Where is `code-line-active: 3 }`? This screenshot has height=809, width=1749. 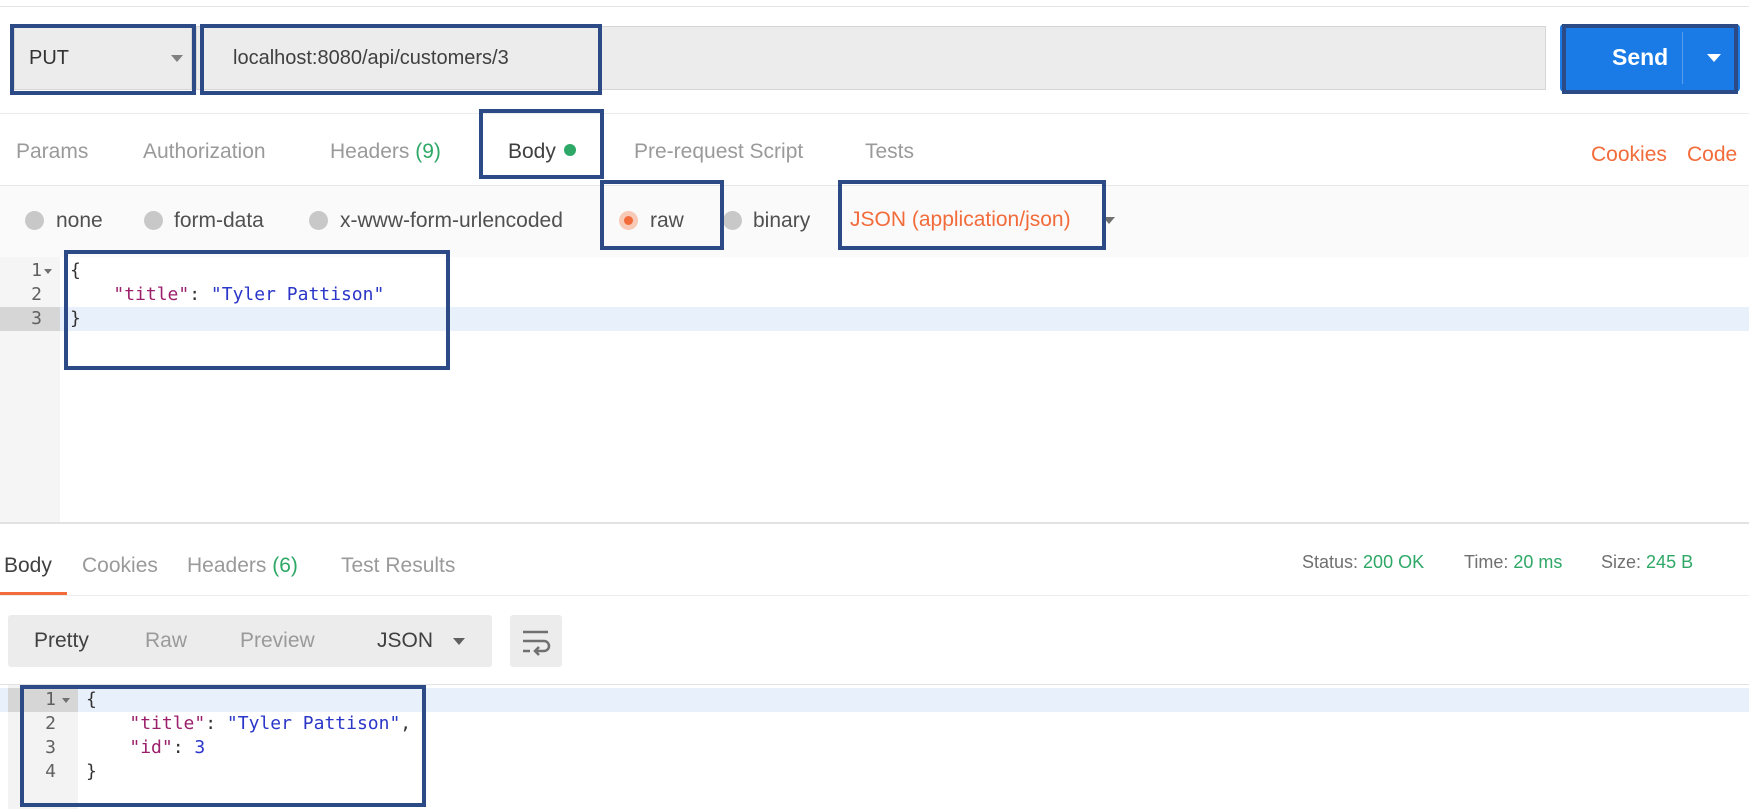 code-line-active: 3 } is located at coordinates (874, 319).